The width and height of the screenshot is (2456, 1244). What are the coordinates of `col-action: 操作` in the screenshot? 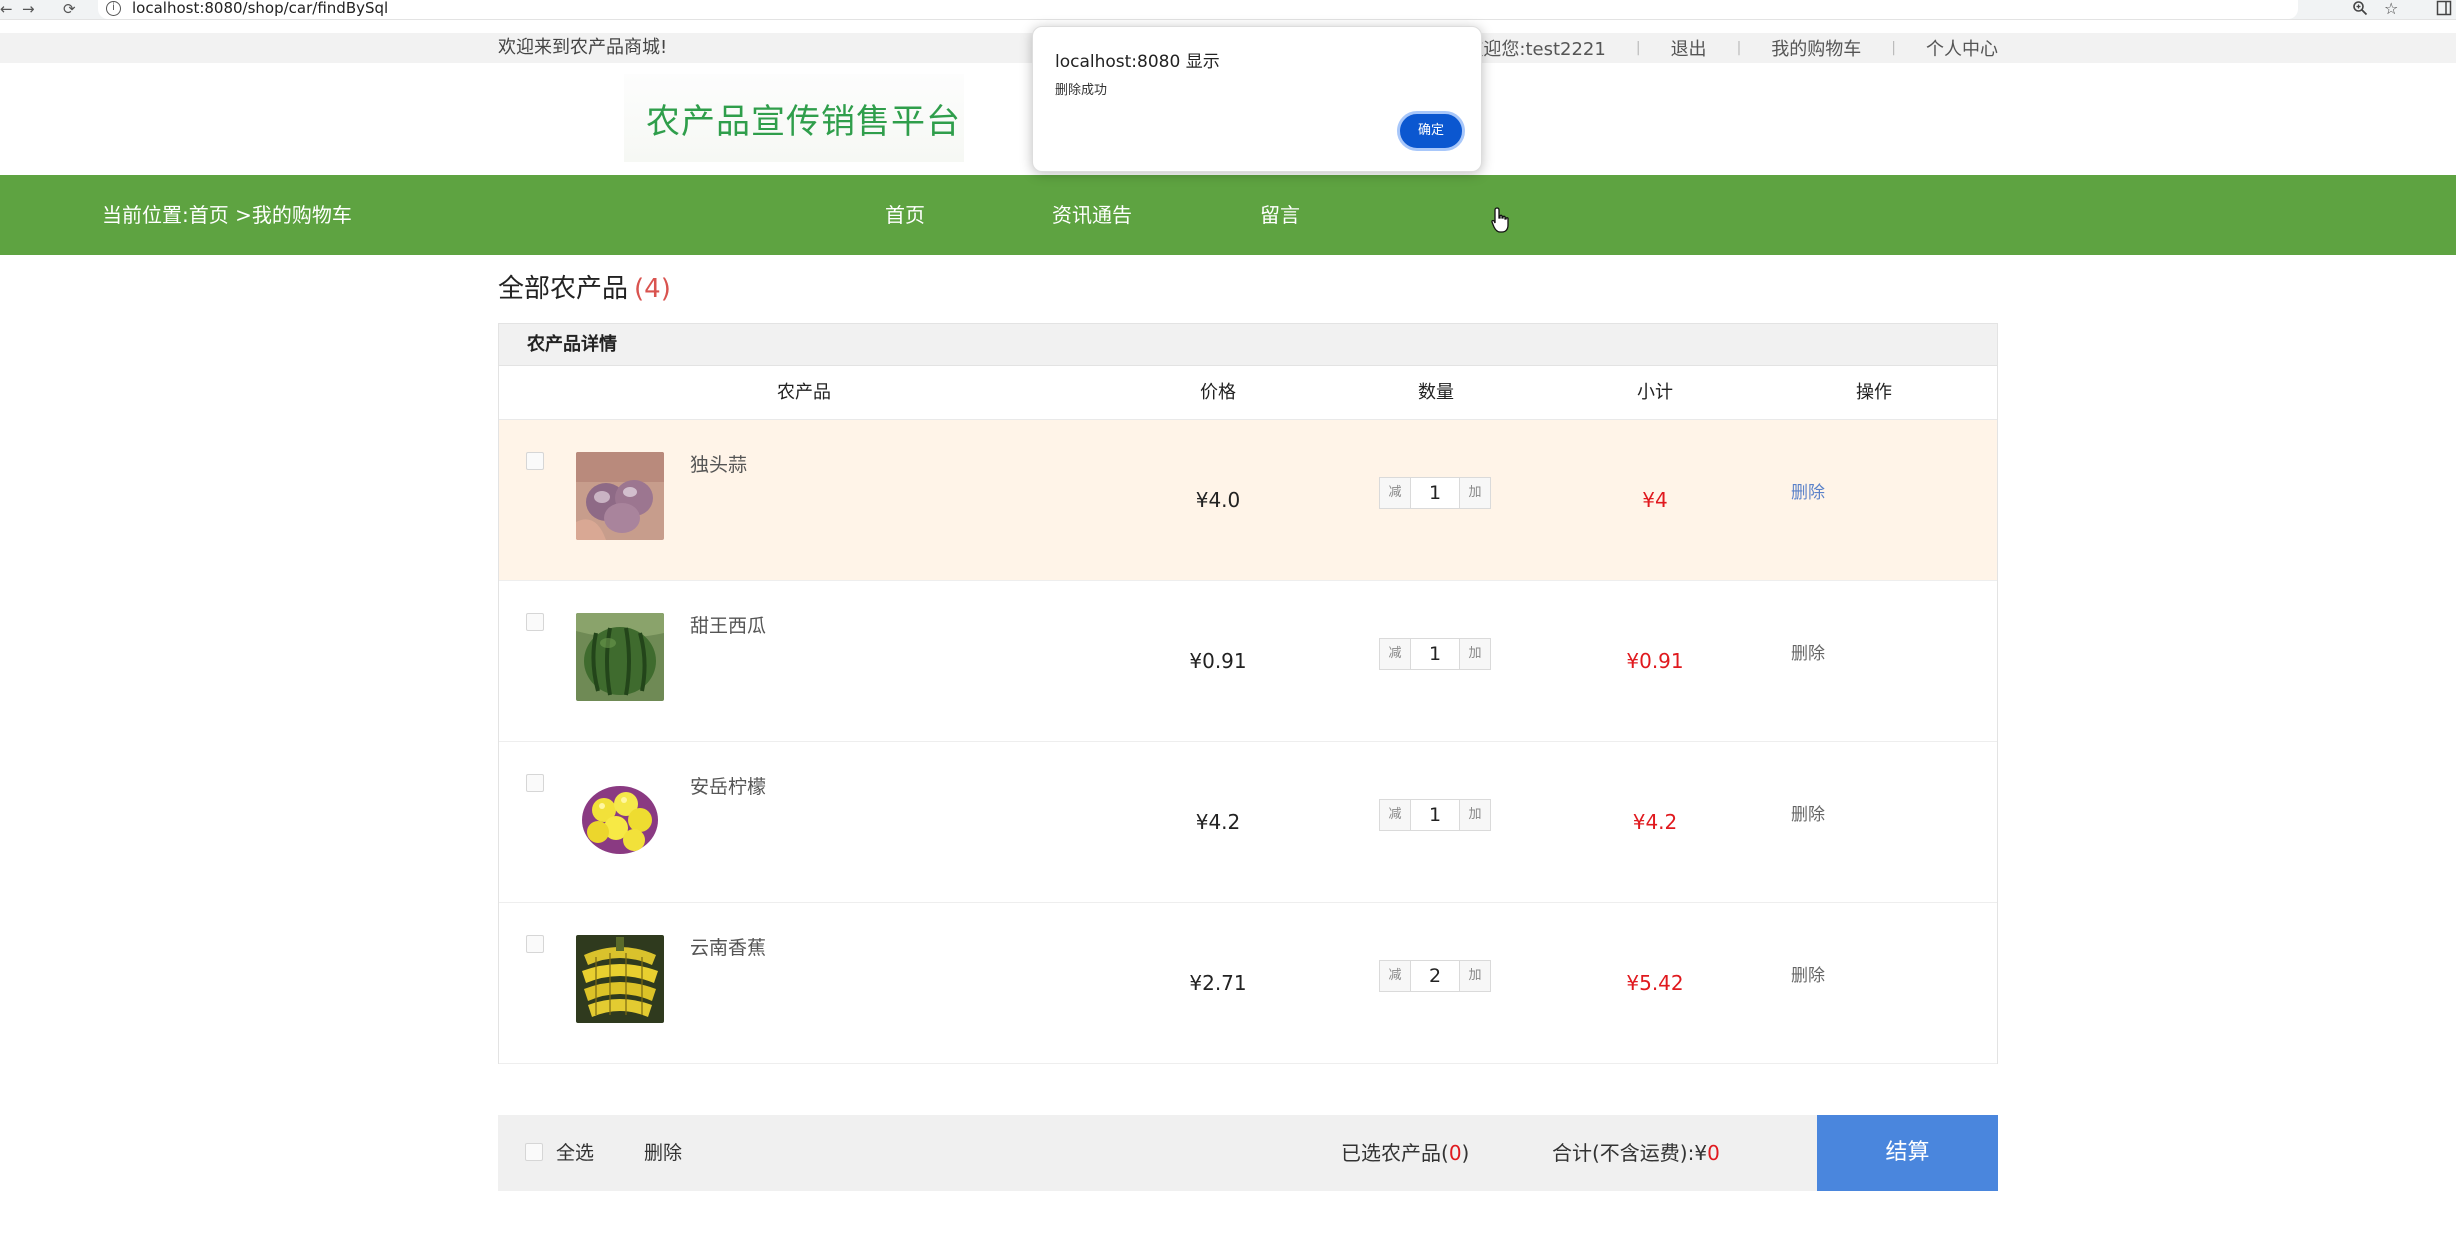 It's located at (1874, 392).